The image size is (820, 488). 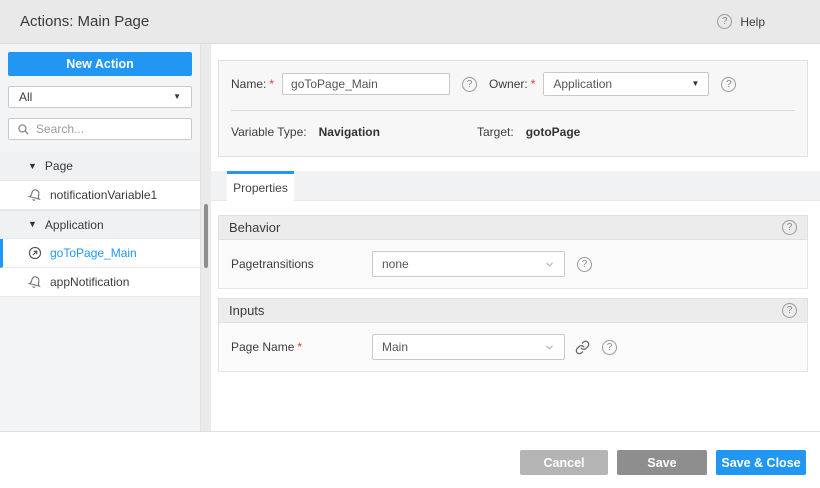 I want to click on pagetransitions-dropdown: none, so click(x=468, y=264).